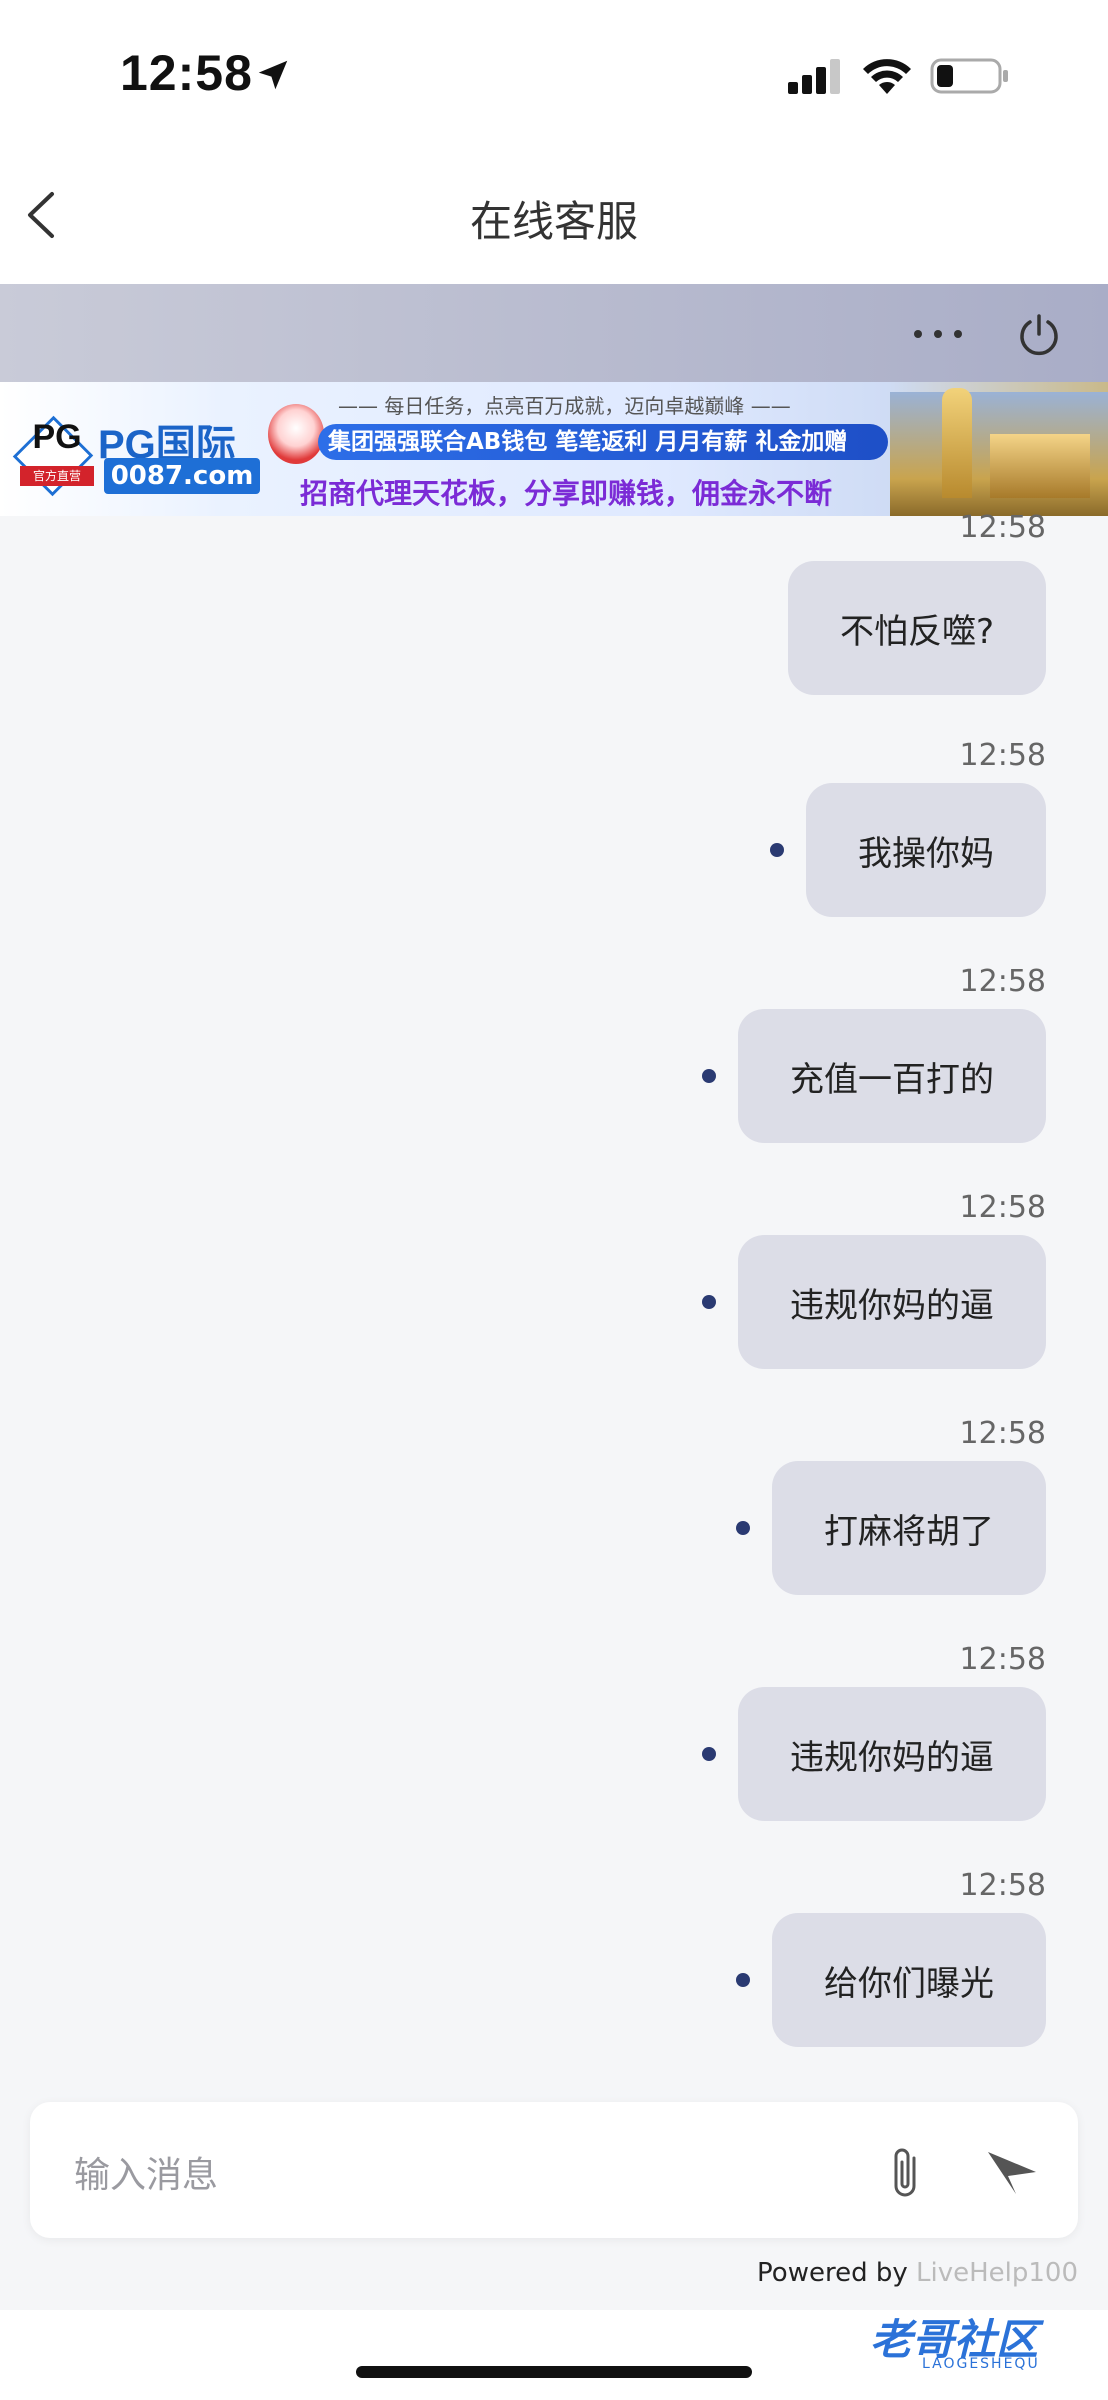  I want to click on casino-tower-image, so click(957, 443).